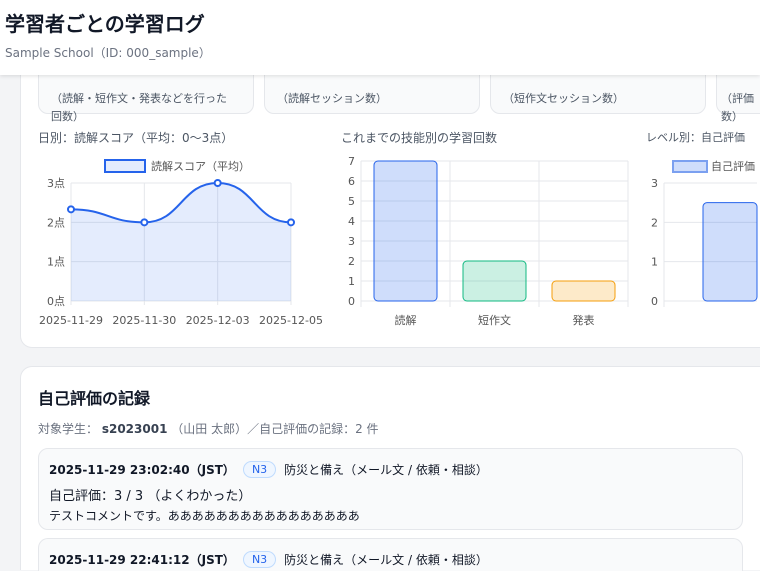 The image size is (760, 571). Describe the element at coordinates (733, 166) in the screenshot. I see `legend-label: 自己評価` at that location.